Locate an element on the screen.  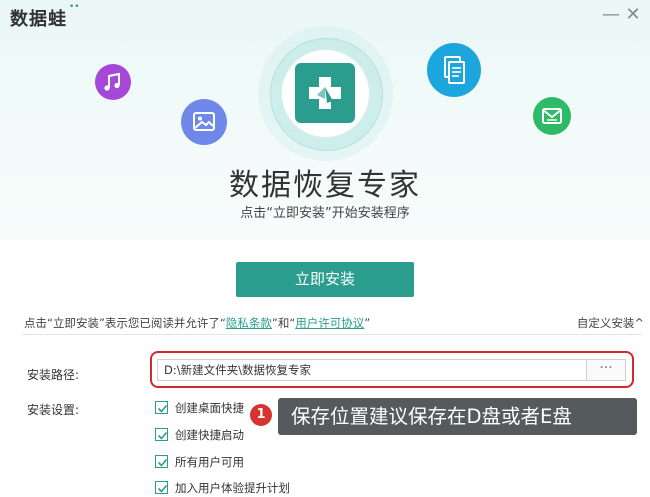
brand-logo: 数据蛙 is located at coordinates (38, 19).